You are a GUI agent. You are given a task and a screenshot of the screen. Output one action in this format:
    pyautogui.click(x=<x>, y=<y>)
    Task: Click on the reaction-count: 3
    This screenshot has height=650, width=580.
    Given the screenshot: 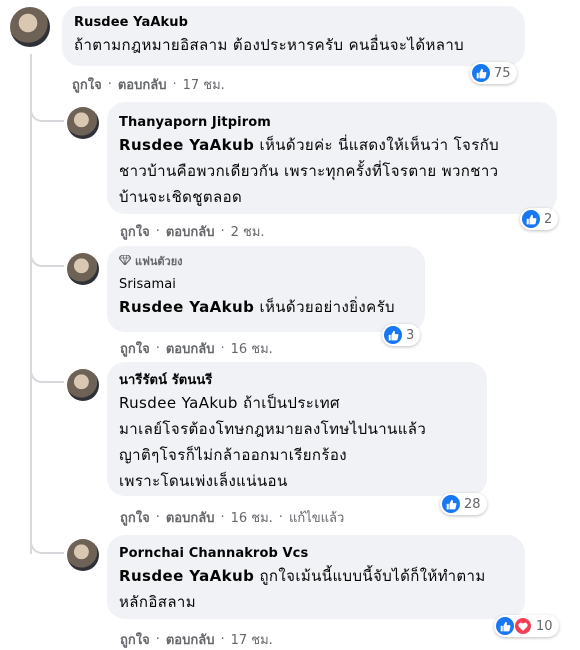 What is the action you would take?
    pyautogui.click(x=410, y=335)
    